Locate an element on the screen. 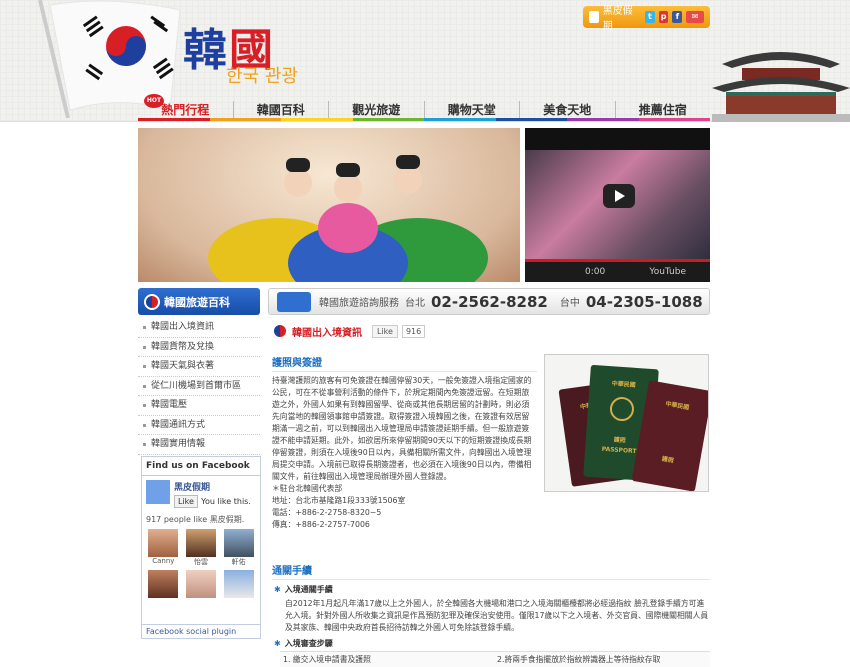 Image resolution: width=850 pixels, height=667 pixels. fan-name: Canny is located at coordinates (163, 561).